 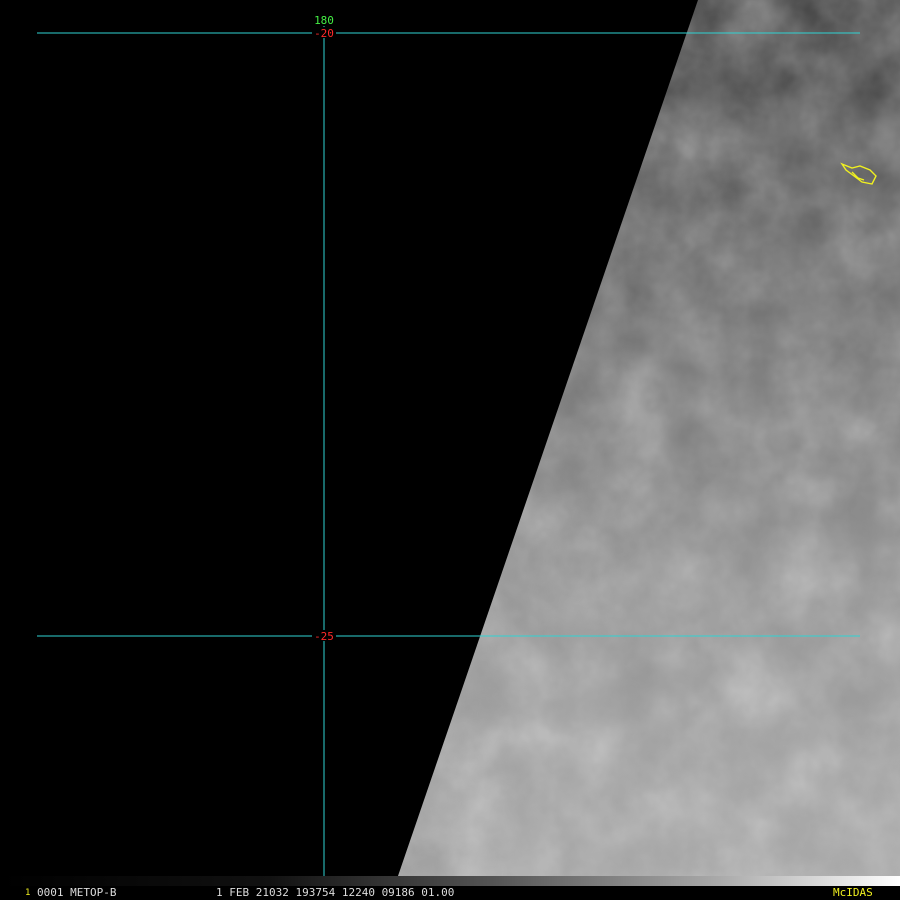 What do you see at coordinates (28, 893) in the screenshot?
I see `frame-marker: 1` at bounding box center [28, 893].